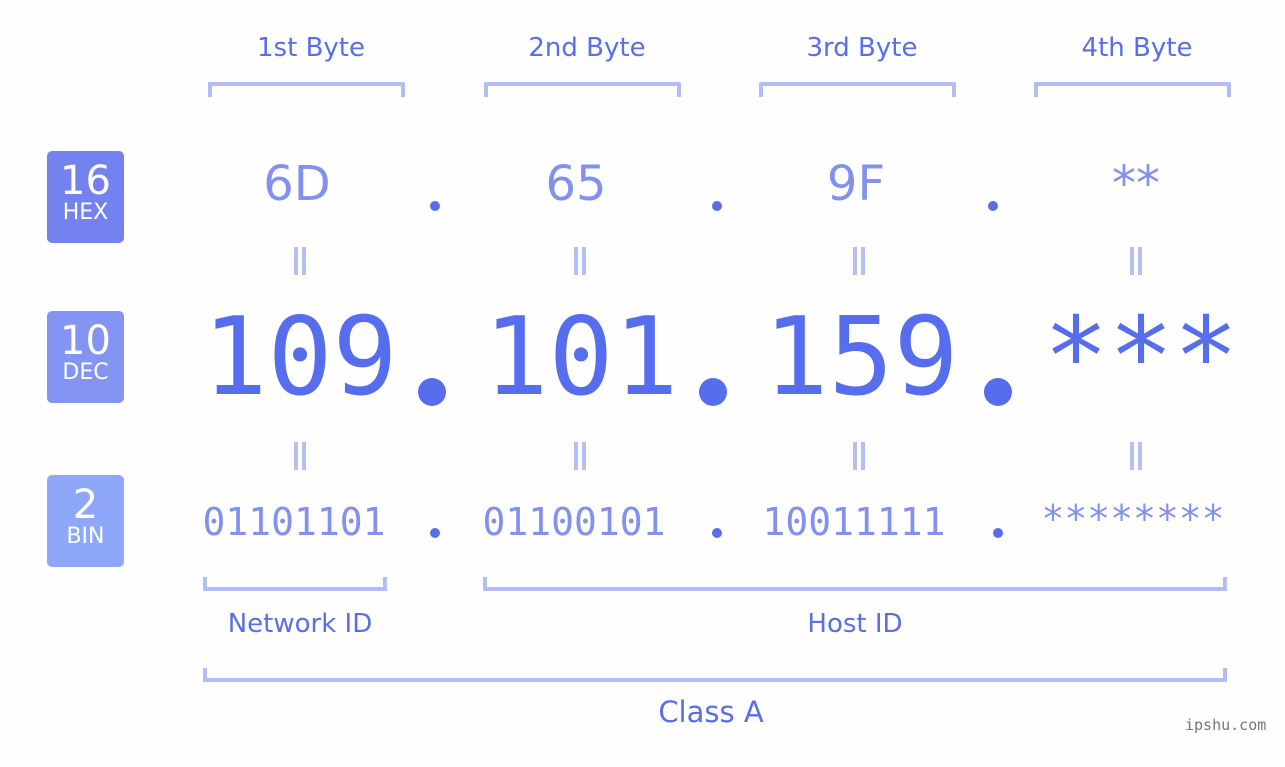 This screenshot has width=1285, height=767. Describe the element at coordinates (1141, 357) in the screenshot. I see `dec-byte-4: ***` at that location.